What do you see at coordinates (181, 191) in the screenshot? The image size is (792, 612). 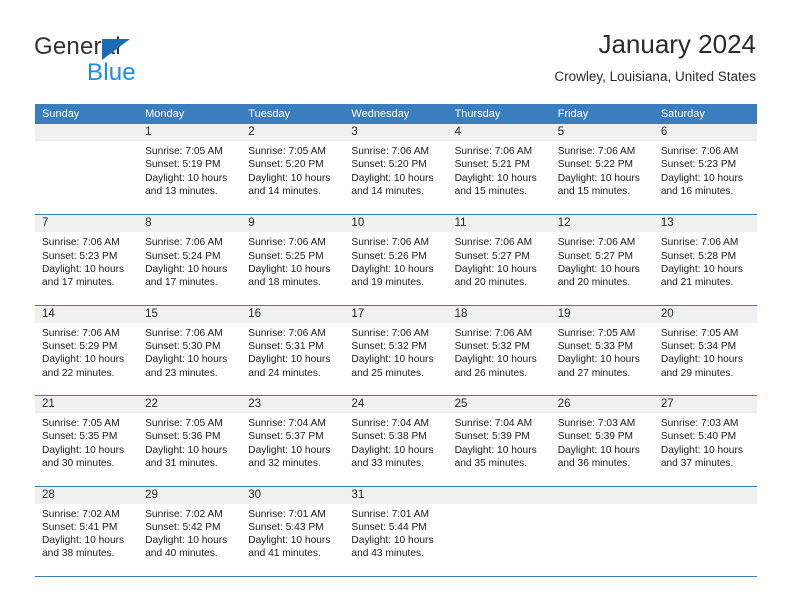 I see `daylight-text-line2: and 13 minutes.` at bounding box center [181, 191].